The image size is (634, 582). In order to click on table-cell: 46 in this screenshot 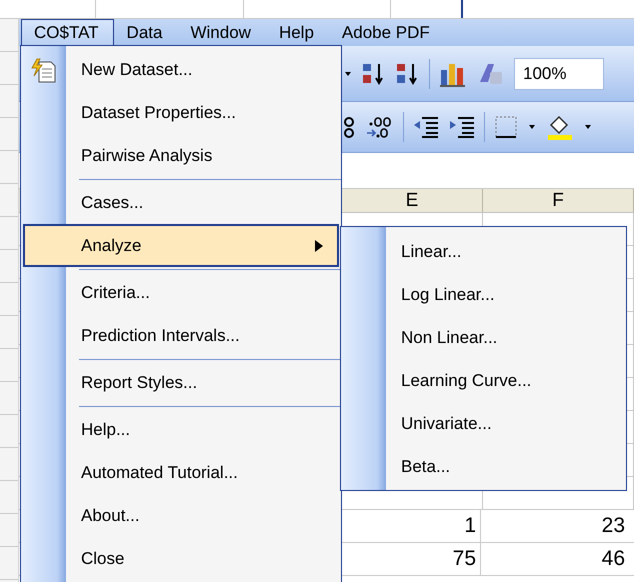, I will do `click(613, 559)`.